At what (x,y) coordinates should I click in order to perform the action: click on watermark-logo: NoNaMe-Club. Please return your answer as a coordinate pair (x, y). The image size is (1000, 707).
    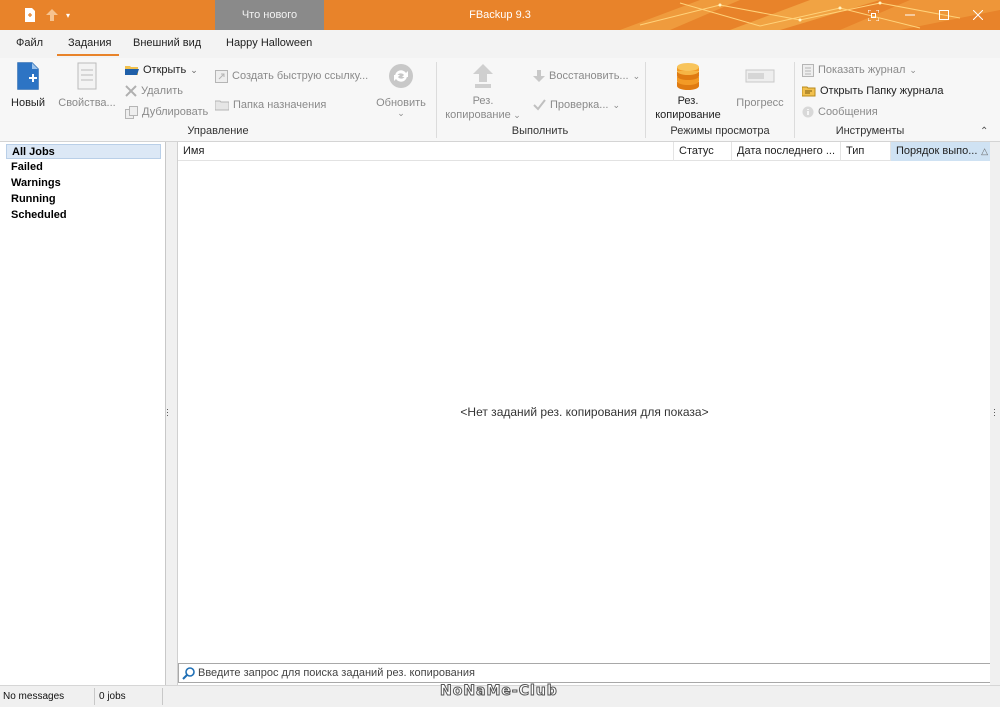
    Looking at the image, I should click on (499, 691).